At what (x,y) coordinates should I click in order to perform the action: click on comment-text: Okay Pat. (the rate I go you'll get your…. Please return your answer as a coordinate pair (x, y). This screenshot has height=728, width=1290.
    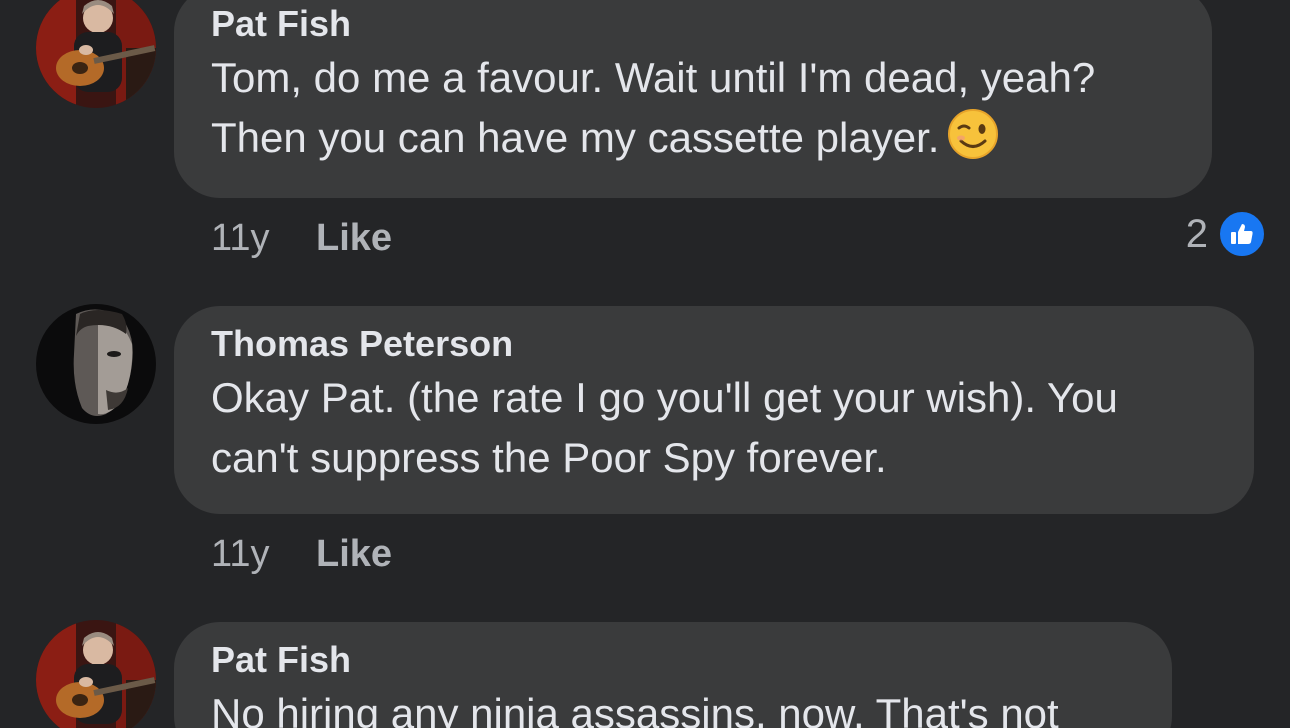
    Looking at the image, I should click on (664, 427).